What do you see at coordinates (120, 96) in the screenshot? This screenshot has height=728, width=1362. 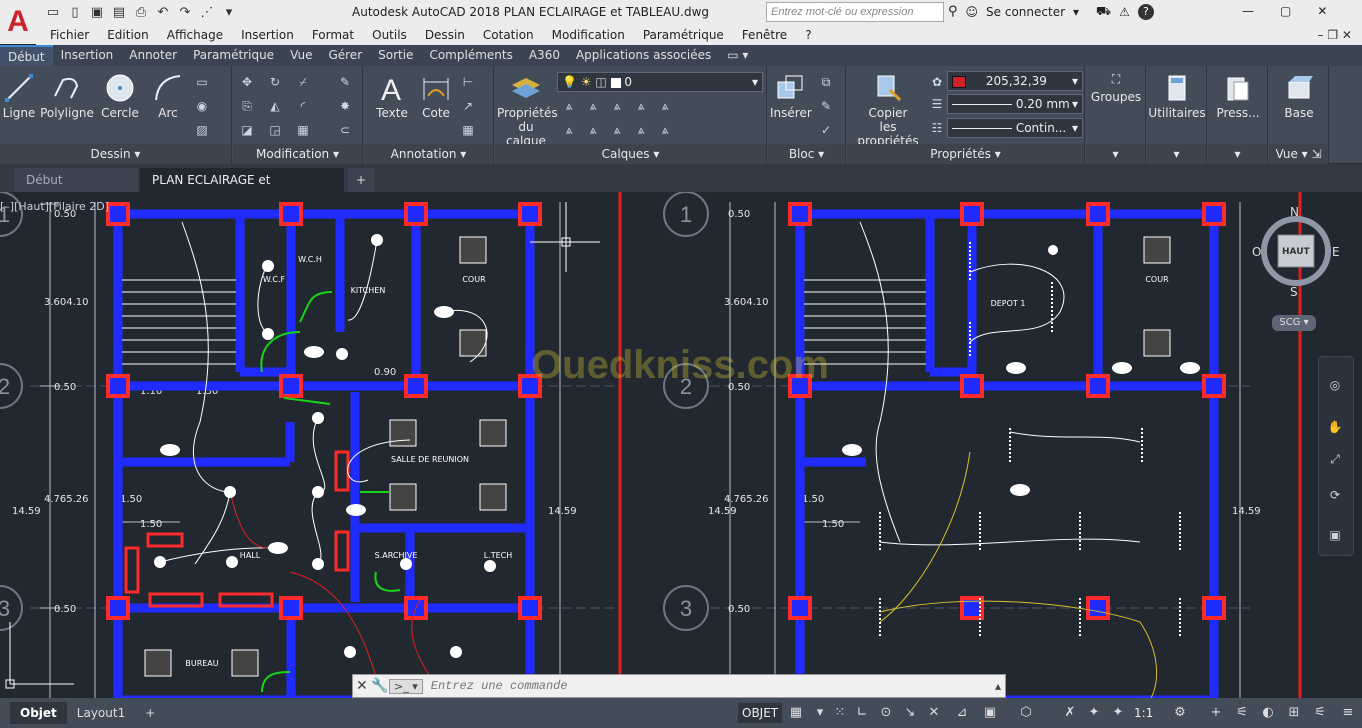 I see `circle-tool: Cercle` at bounding box center [120, 96].